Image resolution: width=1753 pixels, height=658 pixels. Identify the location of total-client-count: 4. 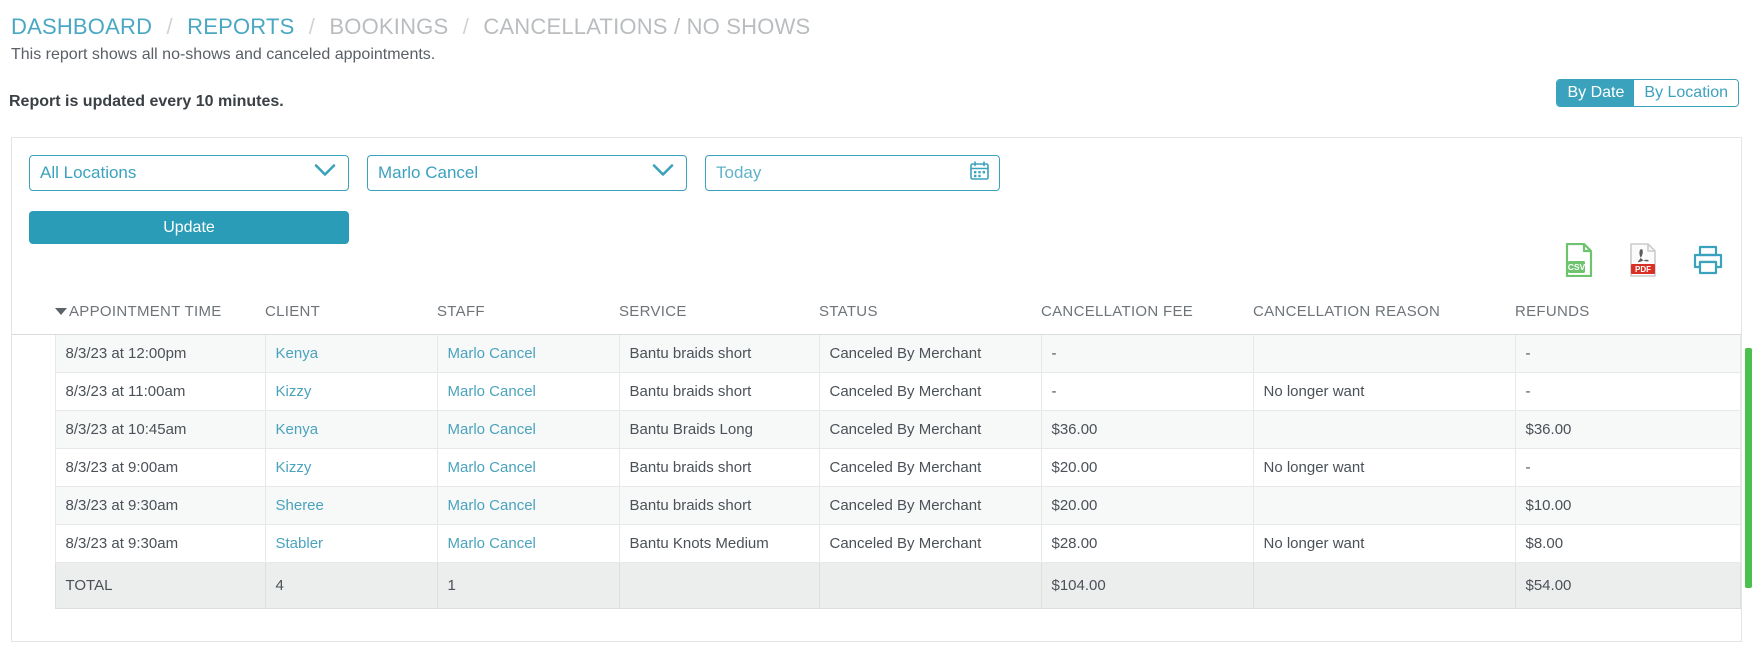
(351, 585).